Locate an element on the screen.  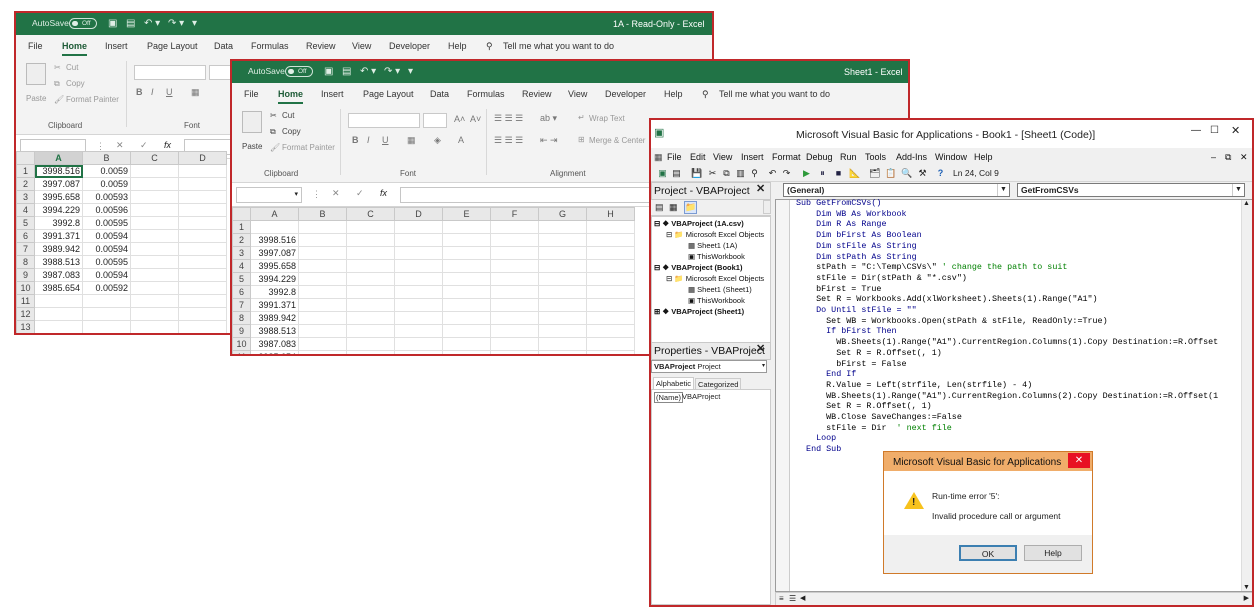
format-painter-button: Format Painter is located at coordinates (308, 147).